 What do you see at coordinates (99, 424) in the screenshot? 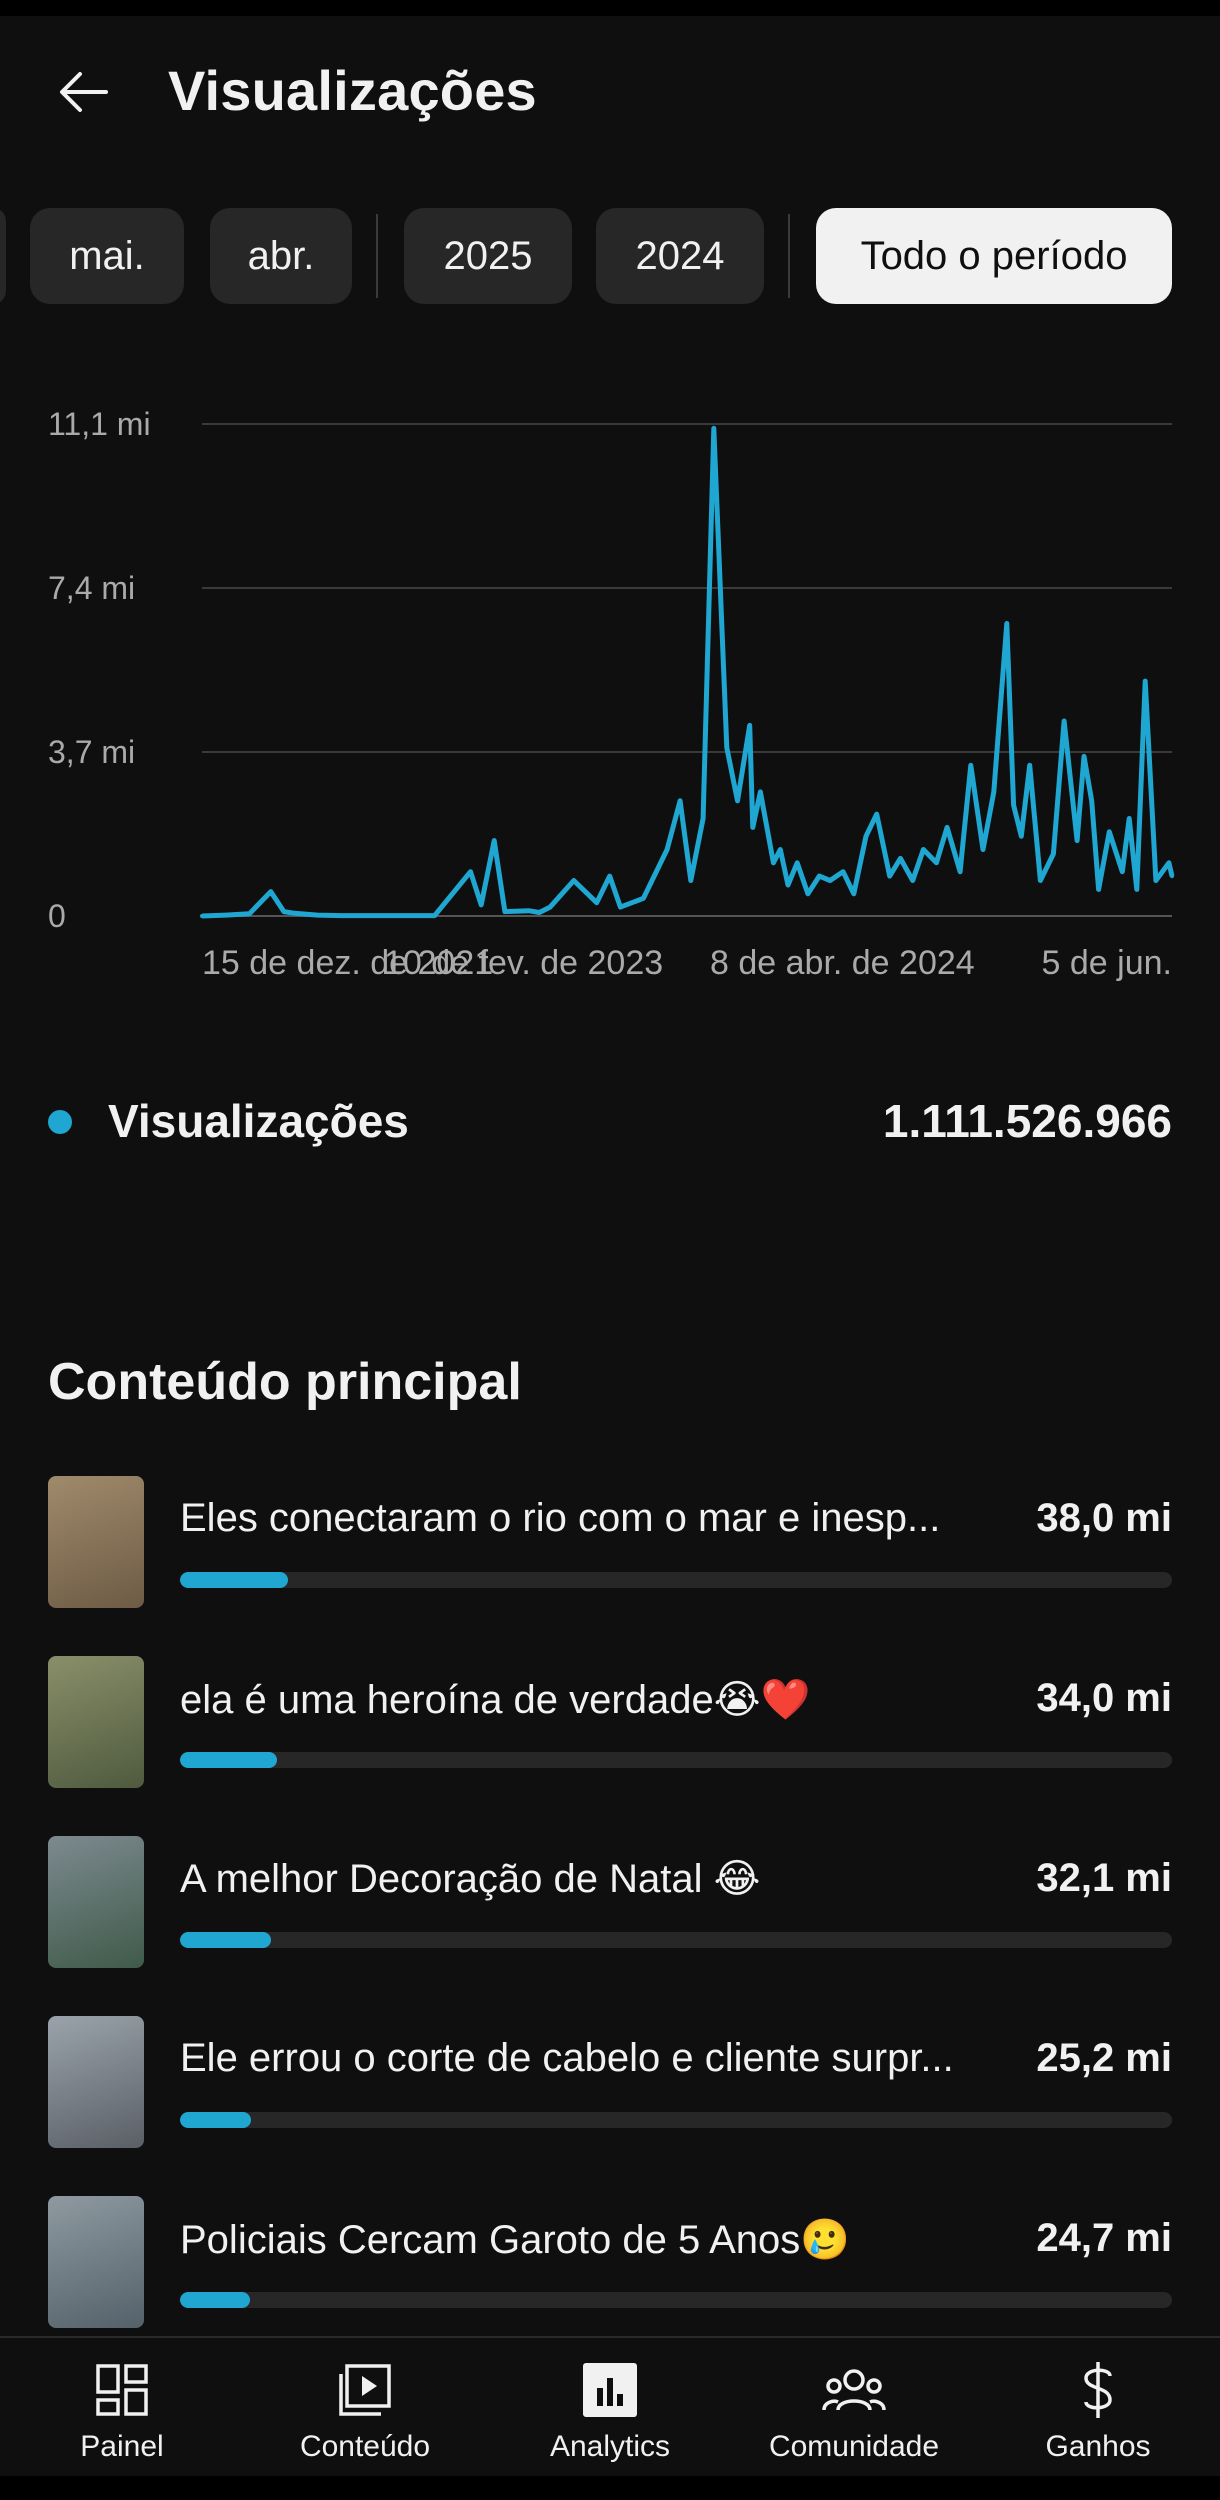
I see `y-tick-label: 11,1 mi` at bounding box center [99, 424].